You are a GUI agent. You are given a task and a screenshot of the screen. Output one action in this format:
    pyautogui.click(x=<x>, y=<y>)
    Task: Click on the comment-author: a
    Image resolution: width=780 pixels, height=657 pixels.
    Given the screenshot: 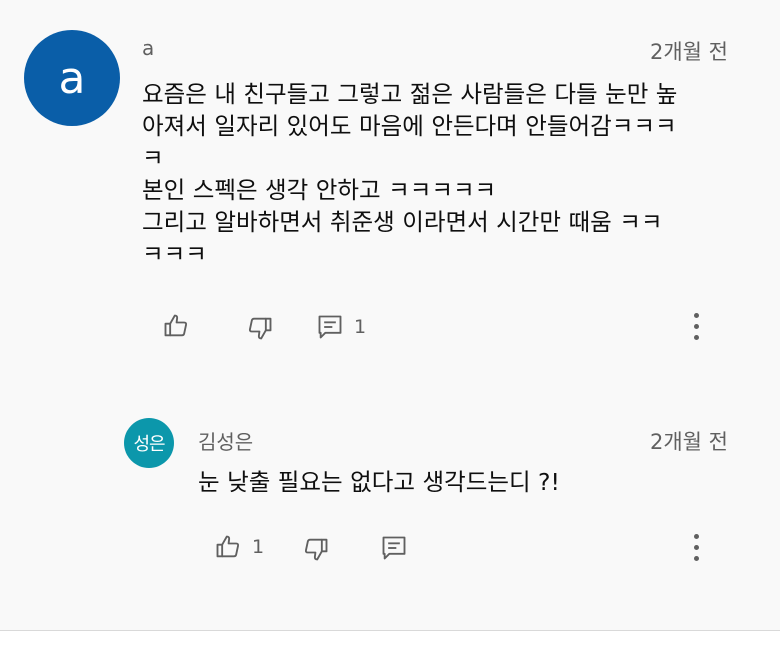 What is the action you would take?
    pyautogui.click(x=148, y=48)
    